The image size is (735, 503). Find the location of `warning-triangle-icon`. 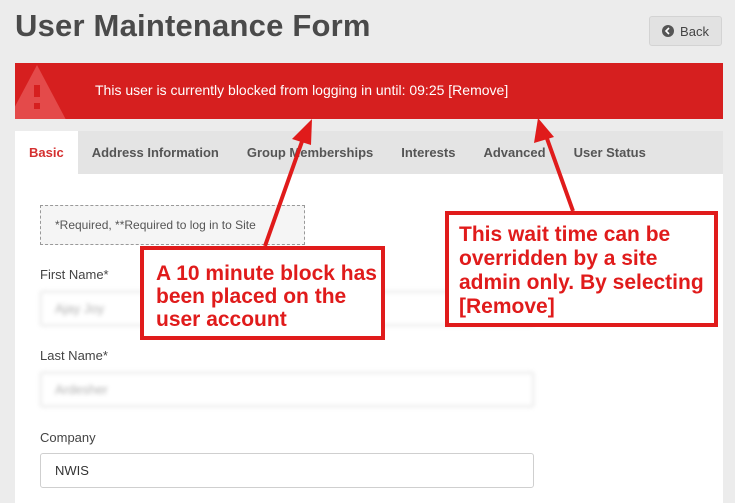

warning-triangle-icon is located at coordinates (40, 92).